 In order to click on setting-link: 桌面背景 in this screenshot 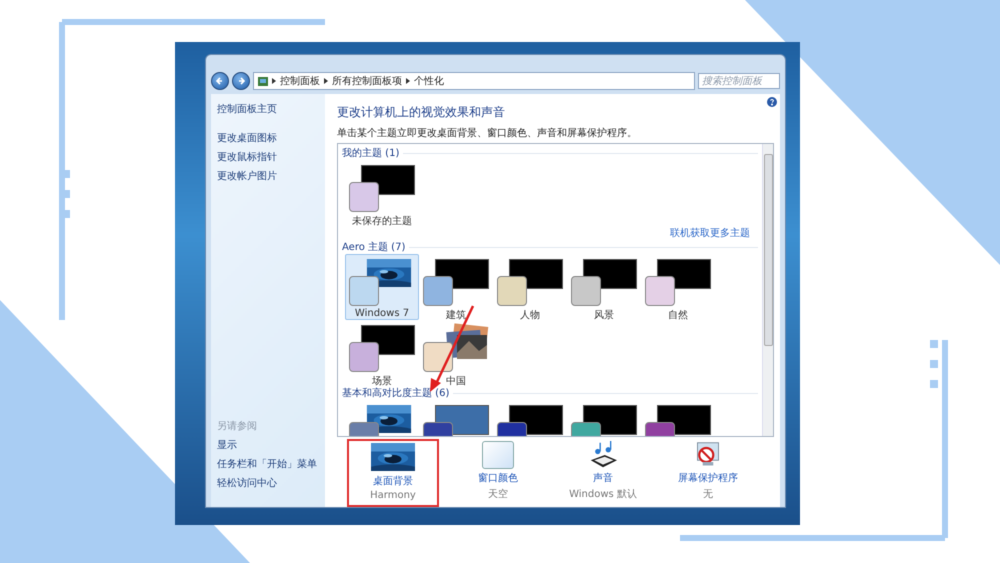, I will do `click(393, 481)`.